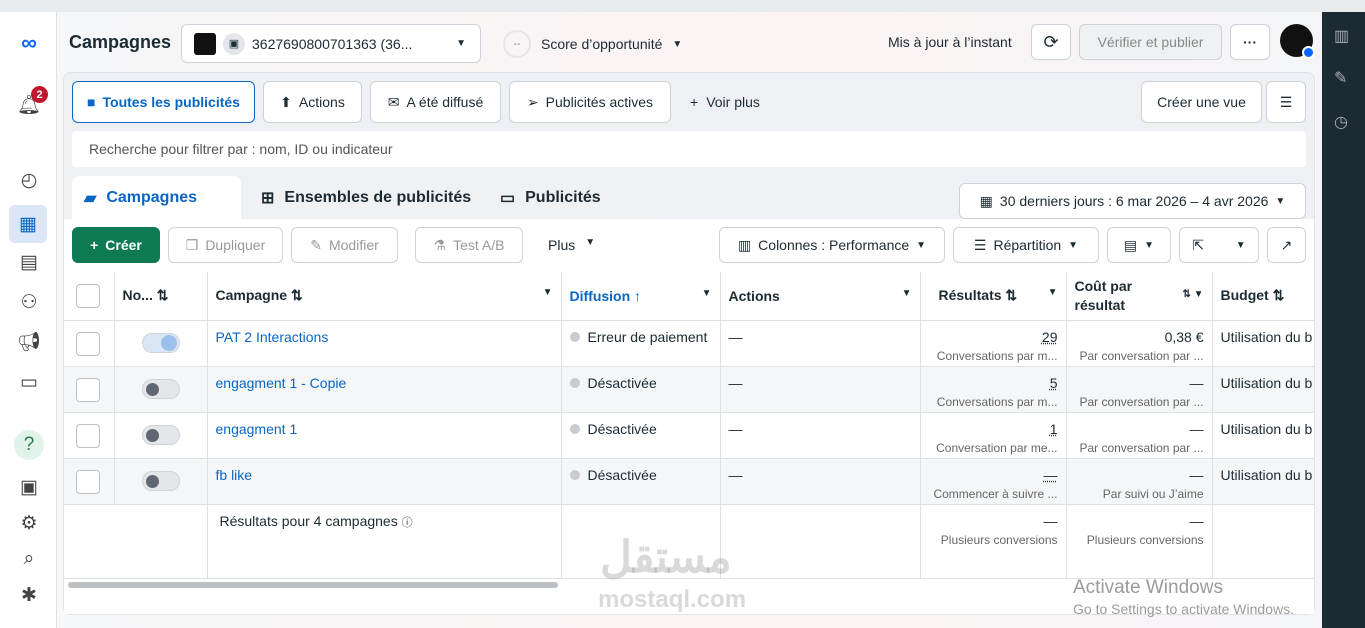 The height and width of the screenshot is (628, 1365). I want to click on view-settings-button: ☰, so click(1286, 102).